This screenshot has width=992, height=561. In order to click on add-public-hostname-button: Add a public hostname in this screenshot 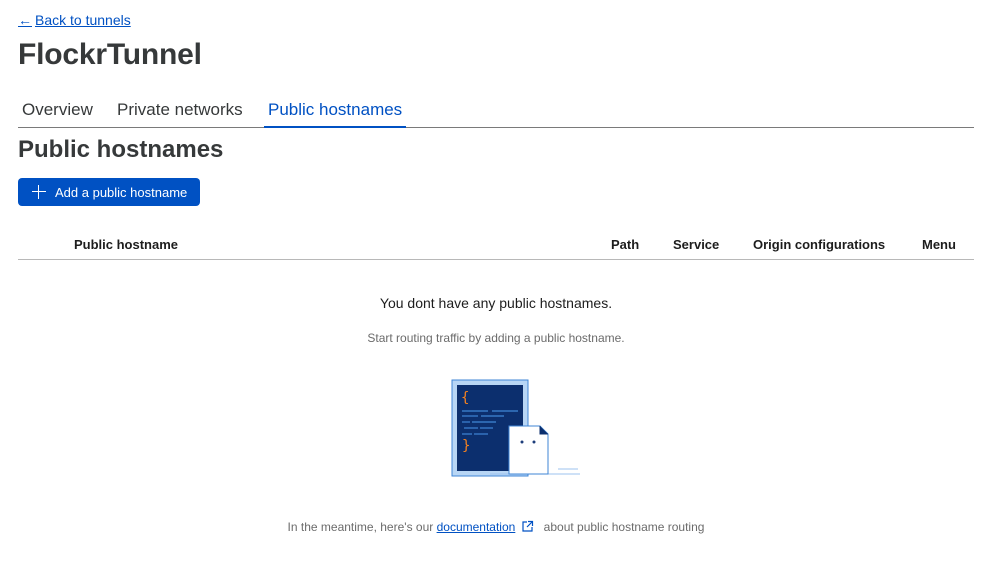, I will do `click(109, 192)`.